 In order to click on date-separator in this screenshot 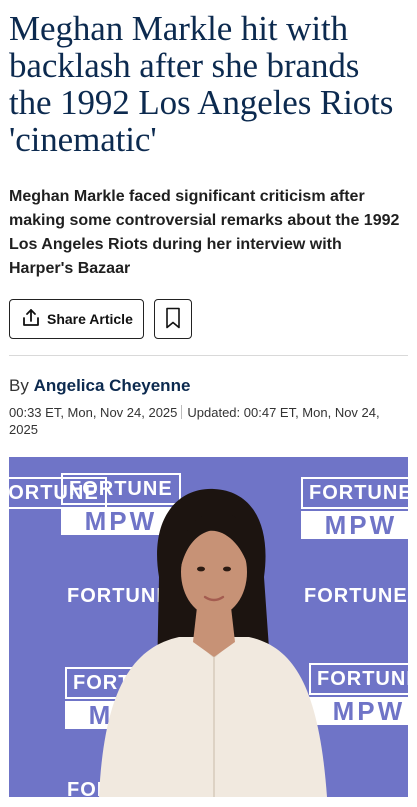, I will do `click(182, 412)`.